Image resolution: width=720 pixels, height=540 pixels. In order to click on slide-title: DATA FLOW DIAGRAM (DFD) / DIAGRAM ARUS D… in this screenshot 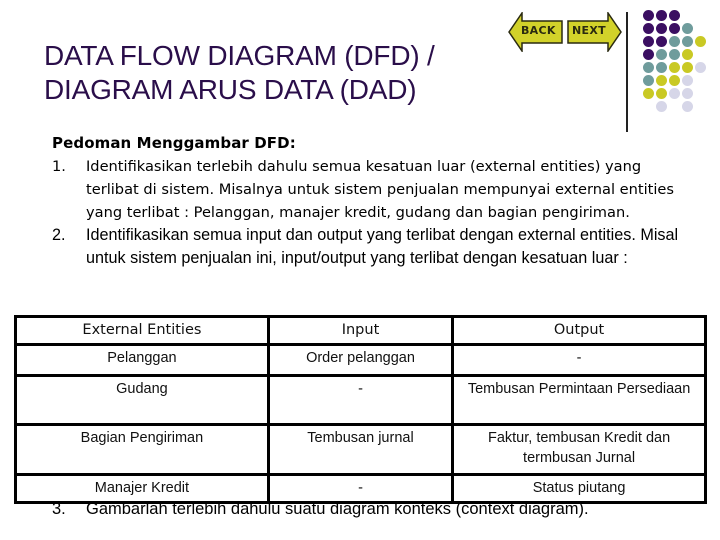, I will do `click(239, 73)`.